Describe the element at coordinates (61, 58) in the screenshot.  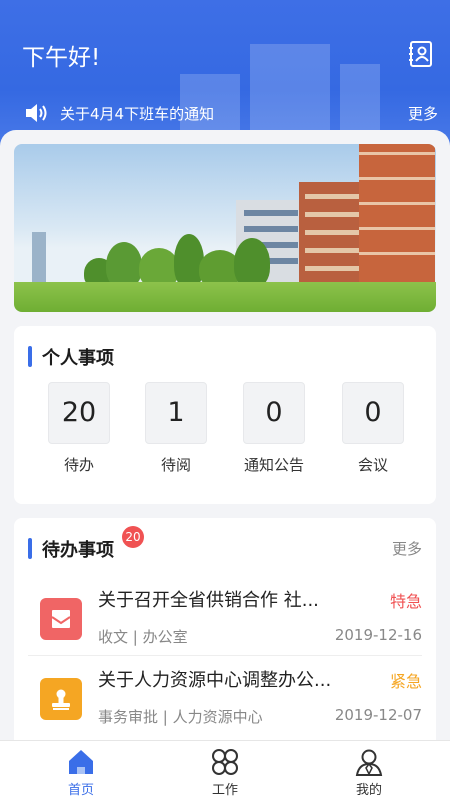
I see `greeting-text: 下午好!` at that location.